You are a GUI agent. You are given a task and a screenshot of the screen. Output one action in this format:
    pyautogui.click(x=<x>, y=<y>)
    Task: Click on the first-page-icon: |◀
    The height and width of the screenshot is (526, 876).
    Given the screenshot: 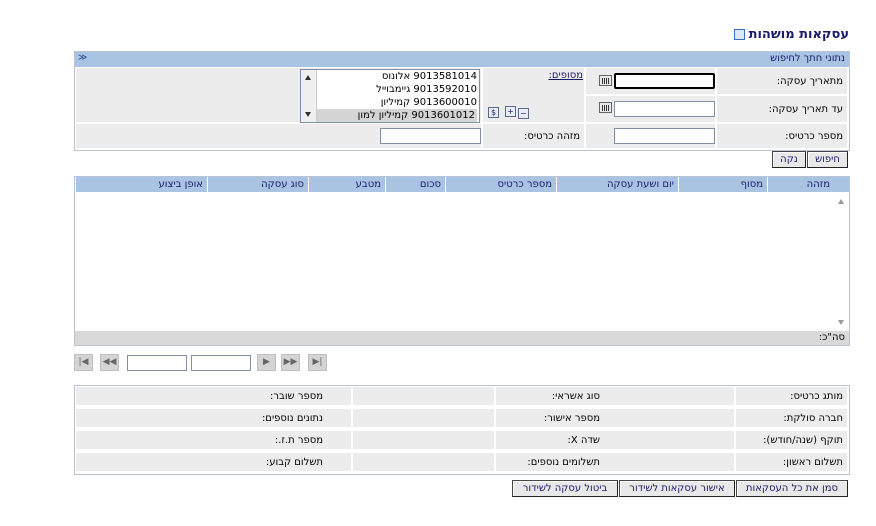 What is the action you would take?
    pyautogui.click(x=83, y=362)
    